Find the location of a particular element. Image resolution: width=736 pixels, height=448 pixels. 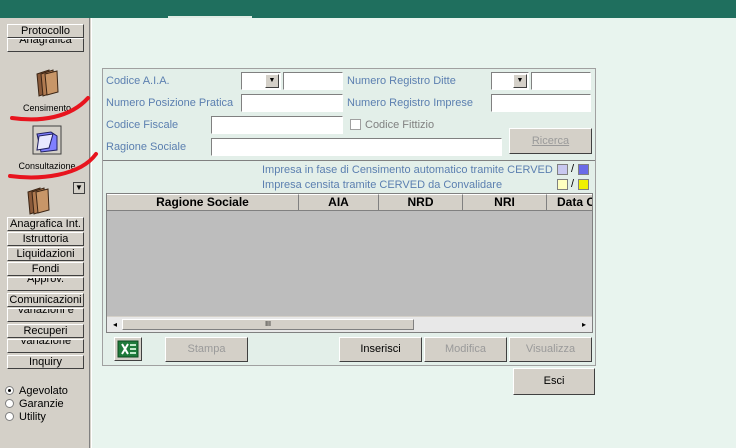

radio-label: Garanzie is located at coordinates (41, 403).